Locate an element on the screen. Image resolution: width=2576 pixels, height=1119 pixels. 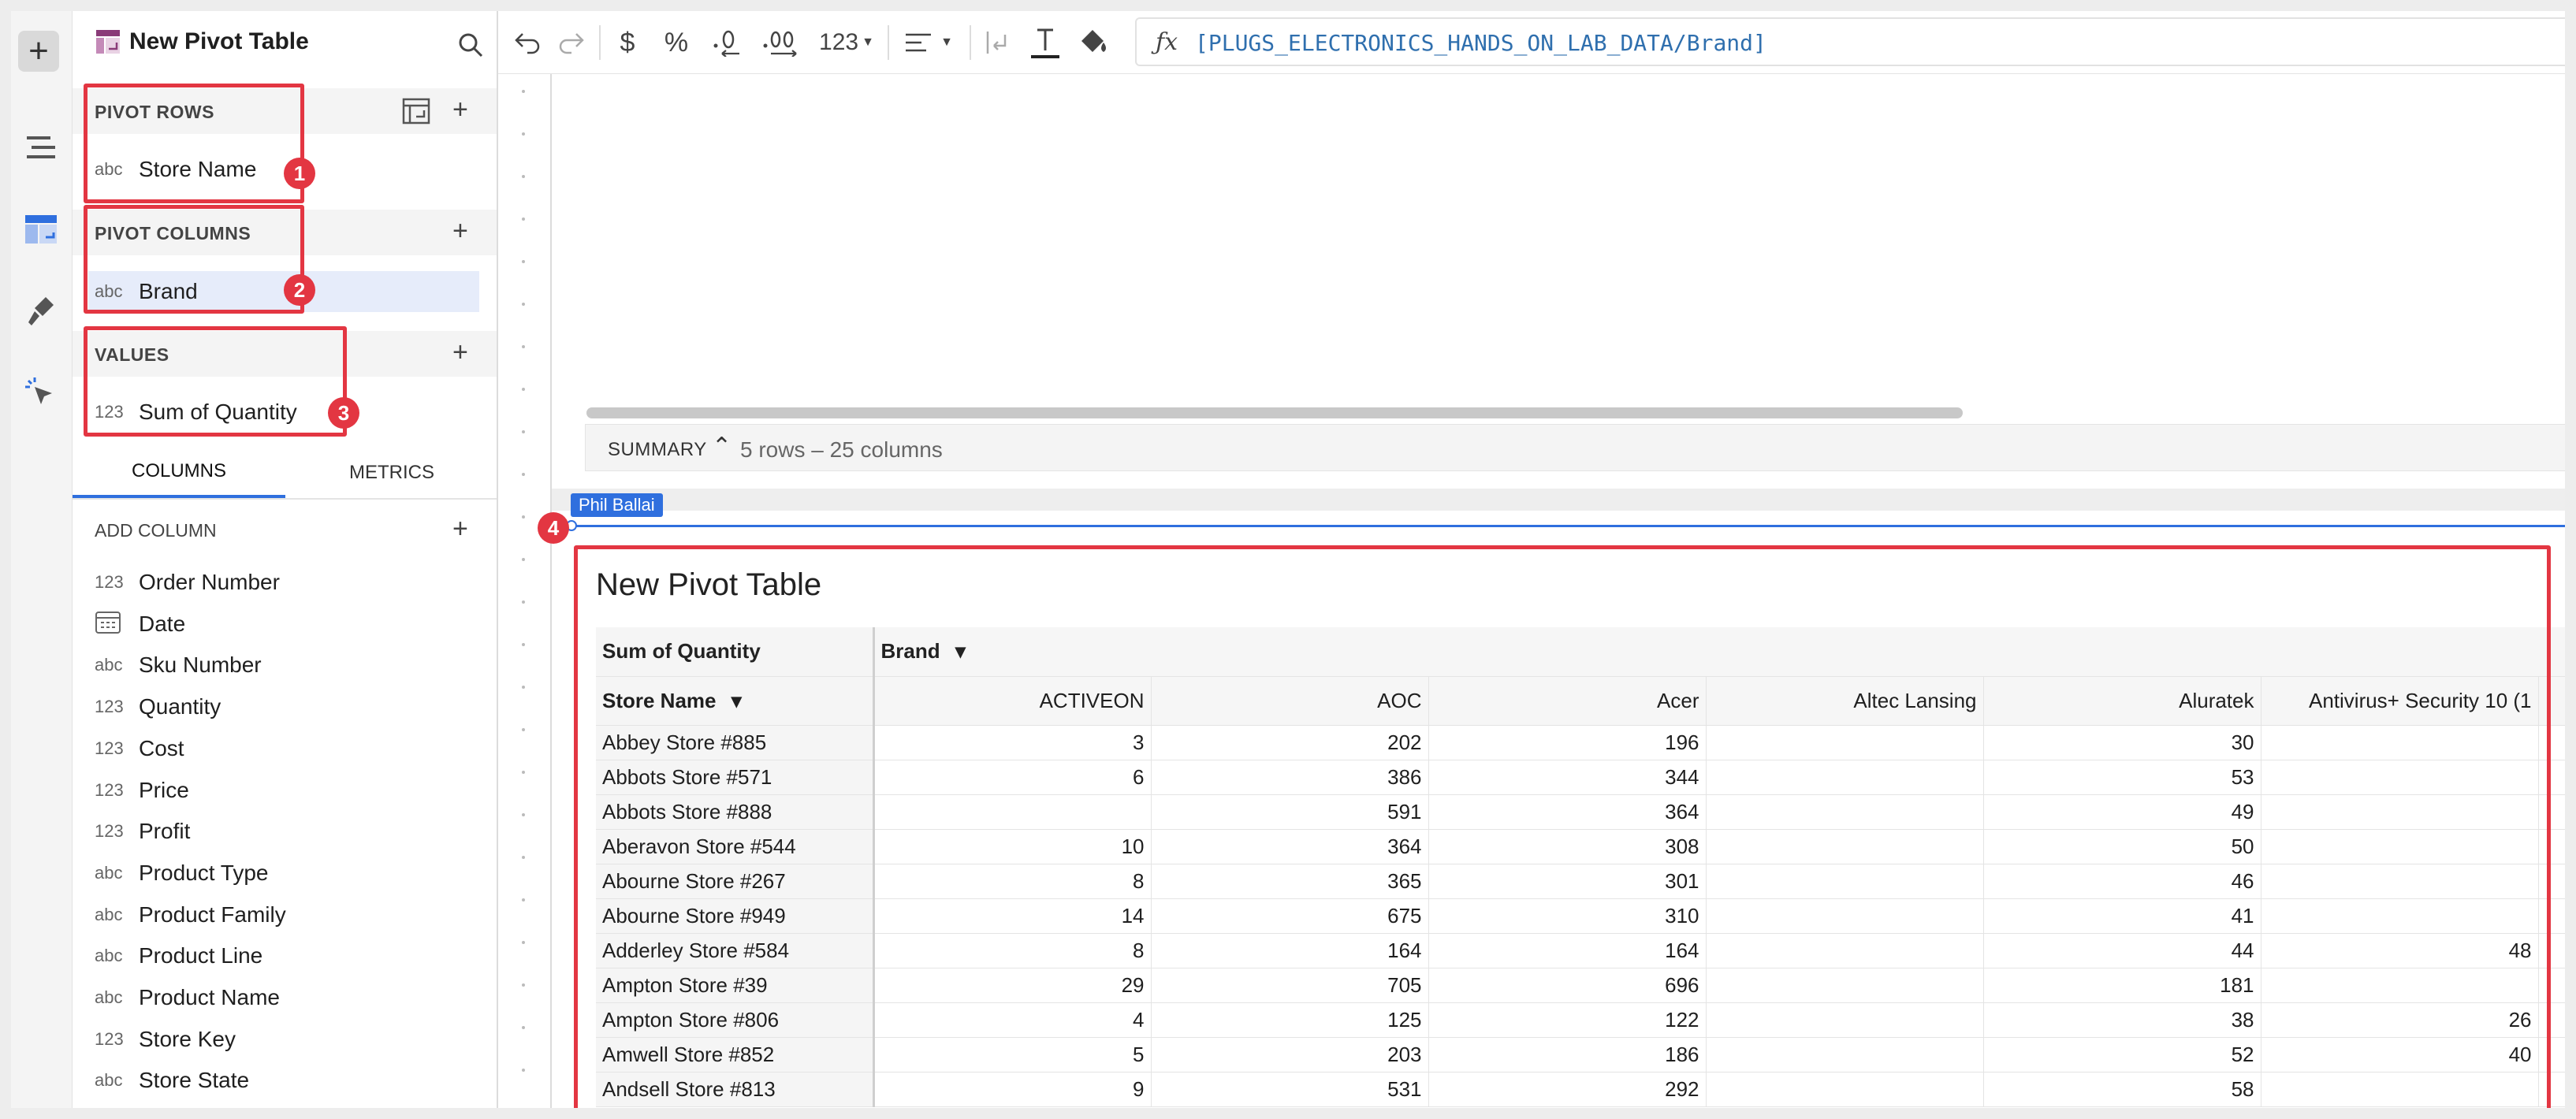
actions-cursor-icon is located at coordinates (41, 393).